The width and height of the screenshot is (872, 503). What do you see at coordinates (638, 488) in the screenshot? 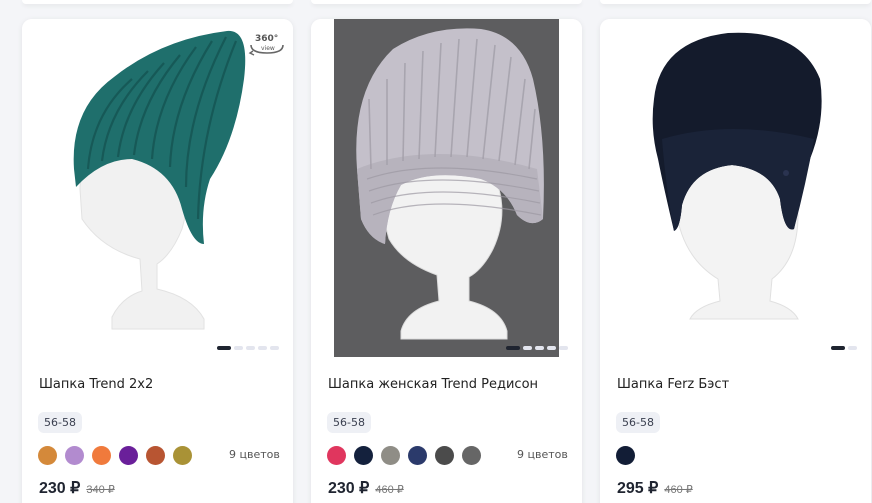
I see `current-price: 295 ₽` at bounding box center [638, 488].